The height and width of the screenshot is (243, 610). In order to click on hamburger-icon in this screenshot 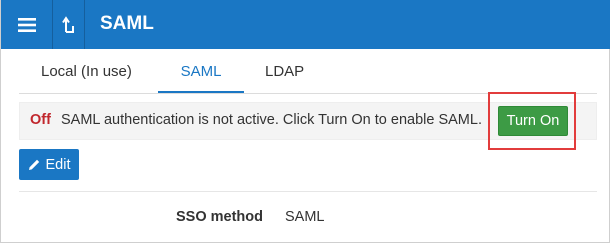, I will do `click(26, 24)`.